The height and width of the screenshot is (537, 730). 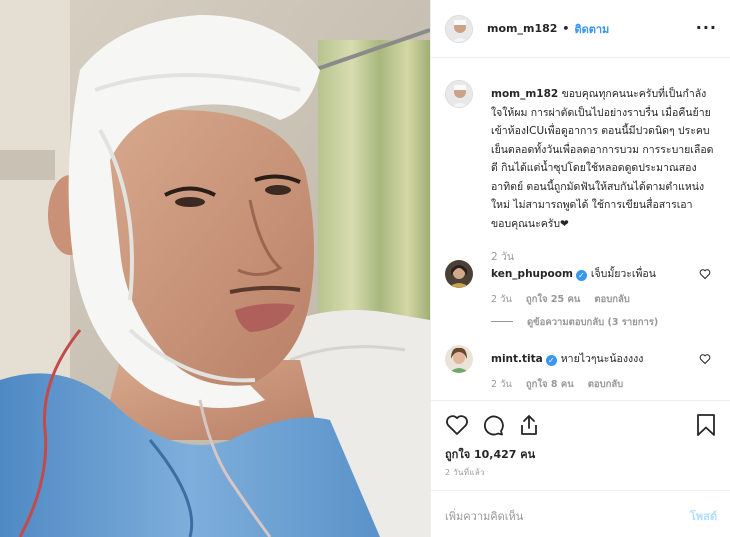 I want to click on post-header: mom_m182 • ติดตาม ···, so click(x=580, y=29).